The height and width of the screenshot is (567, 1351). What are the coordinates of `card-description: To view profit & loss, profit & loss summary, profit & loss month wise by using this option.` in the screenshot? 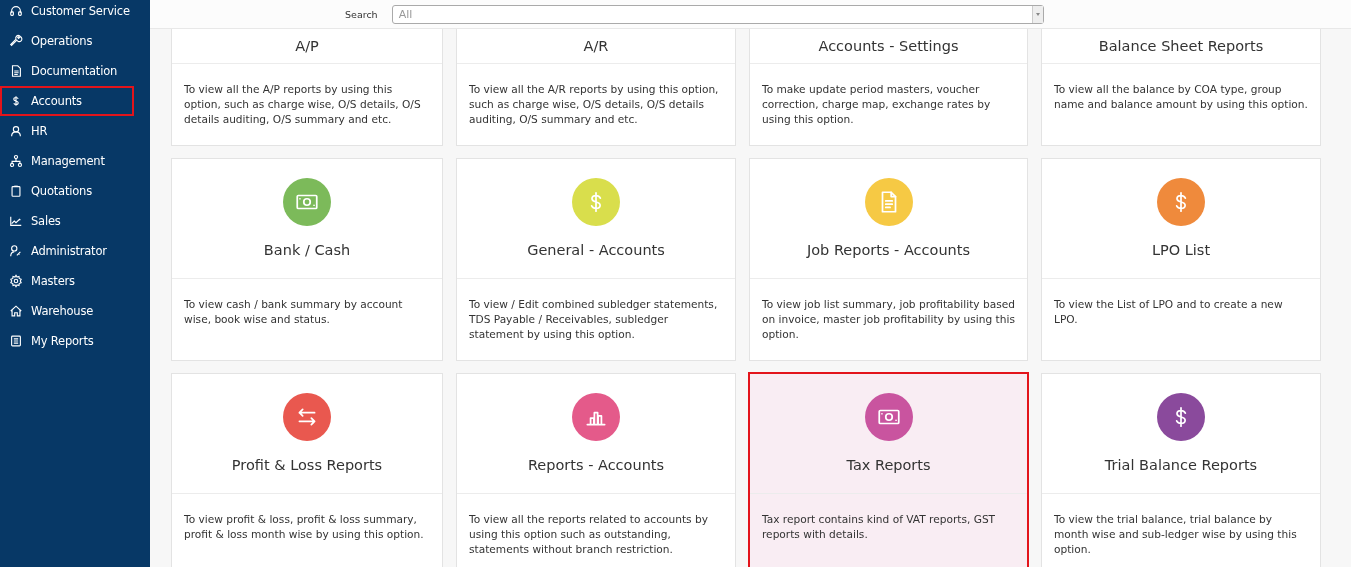 It's located at (304, 527).